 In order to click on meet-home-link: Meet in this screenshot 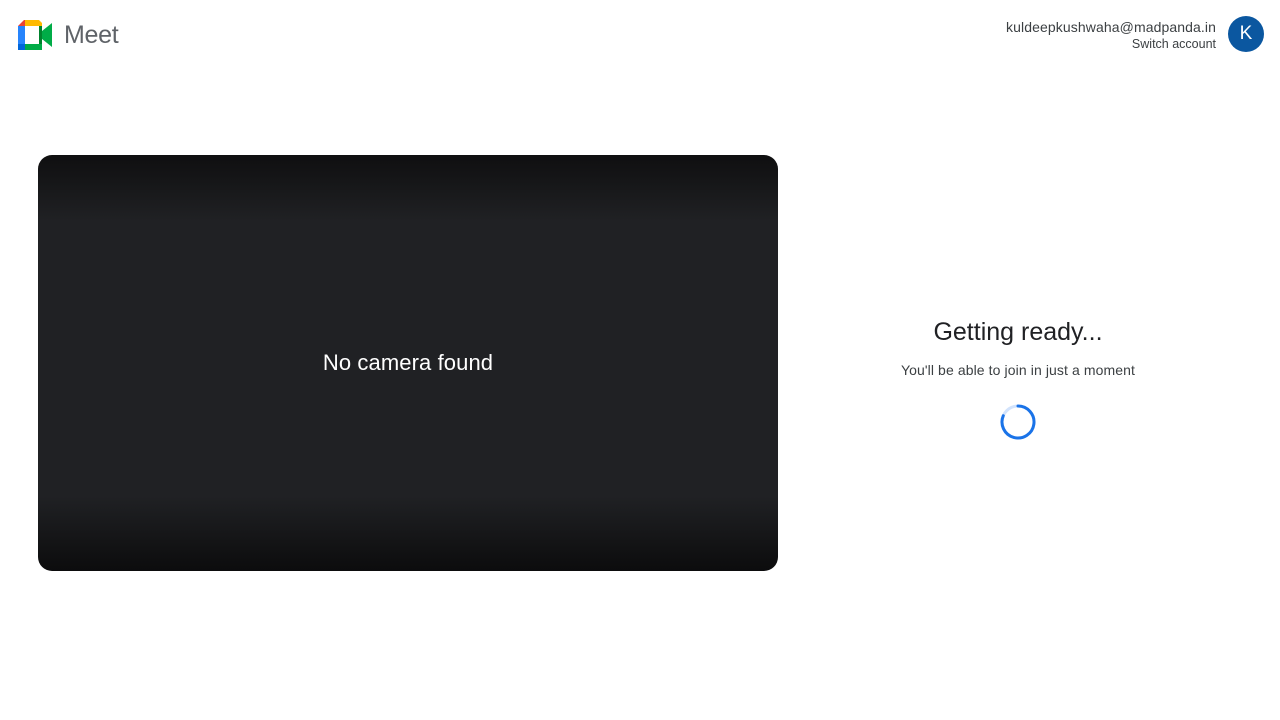, I will do `click(68, 35)`.